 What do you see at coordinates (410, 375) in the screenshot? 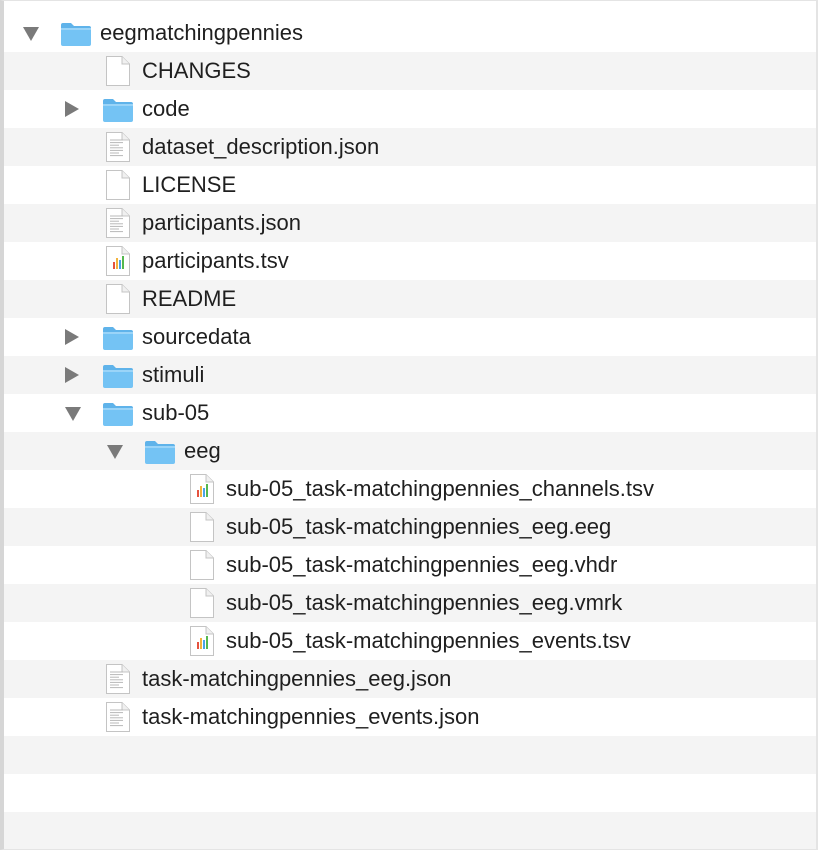
I see `tree-row-stimuli: stimuli` at bounding box center [410, 375].